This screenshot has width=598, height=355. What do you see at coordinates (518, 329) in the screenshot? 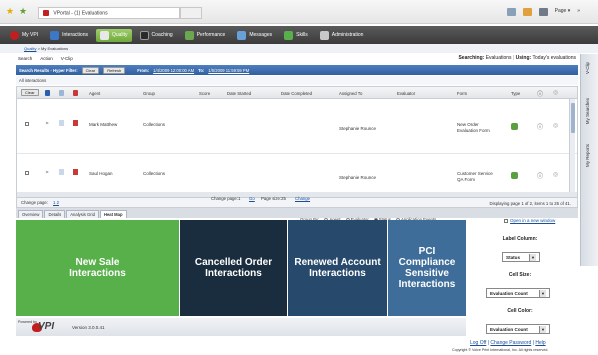
I see `cell-color-select: Evaluation Count ▼` at bounding box center [518, 329].